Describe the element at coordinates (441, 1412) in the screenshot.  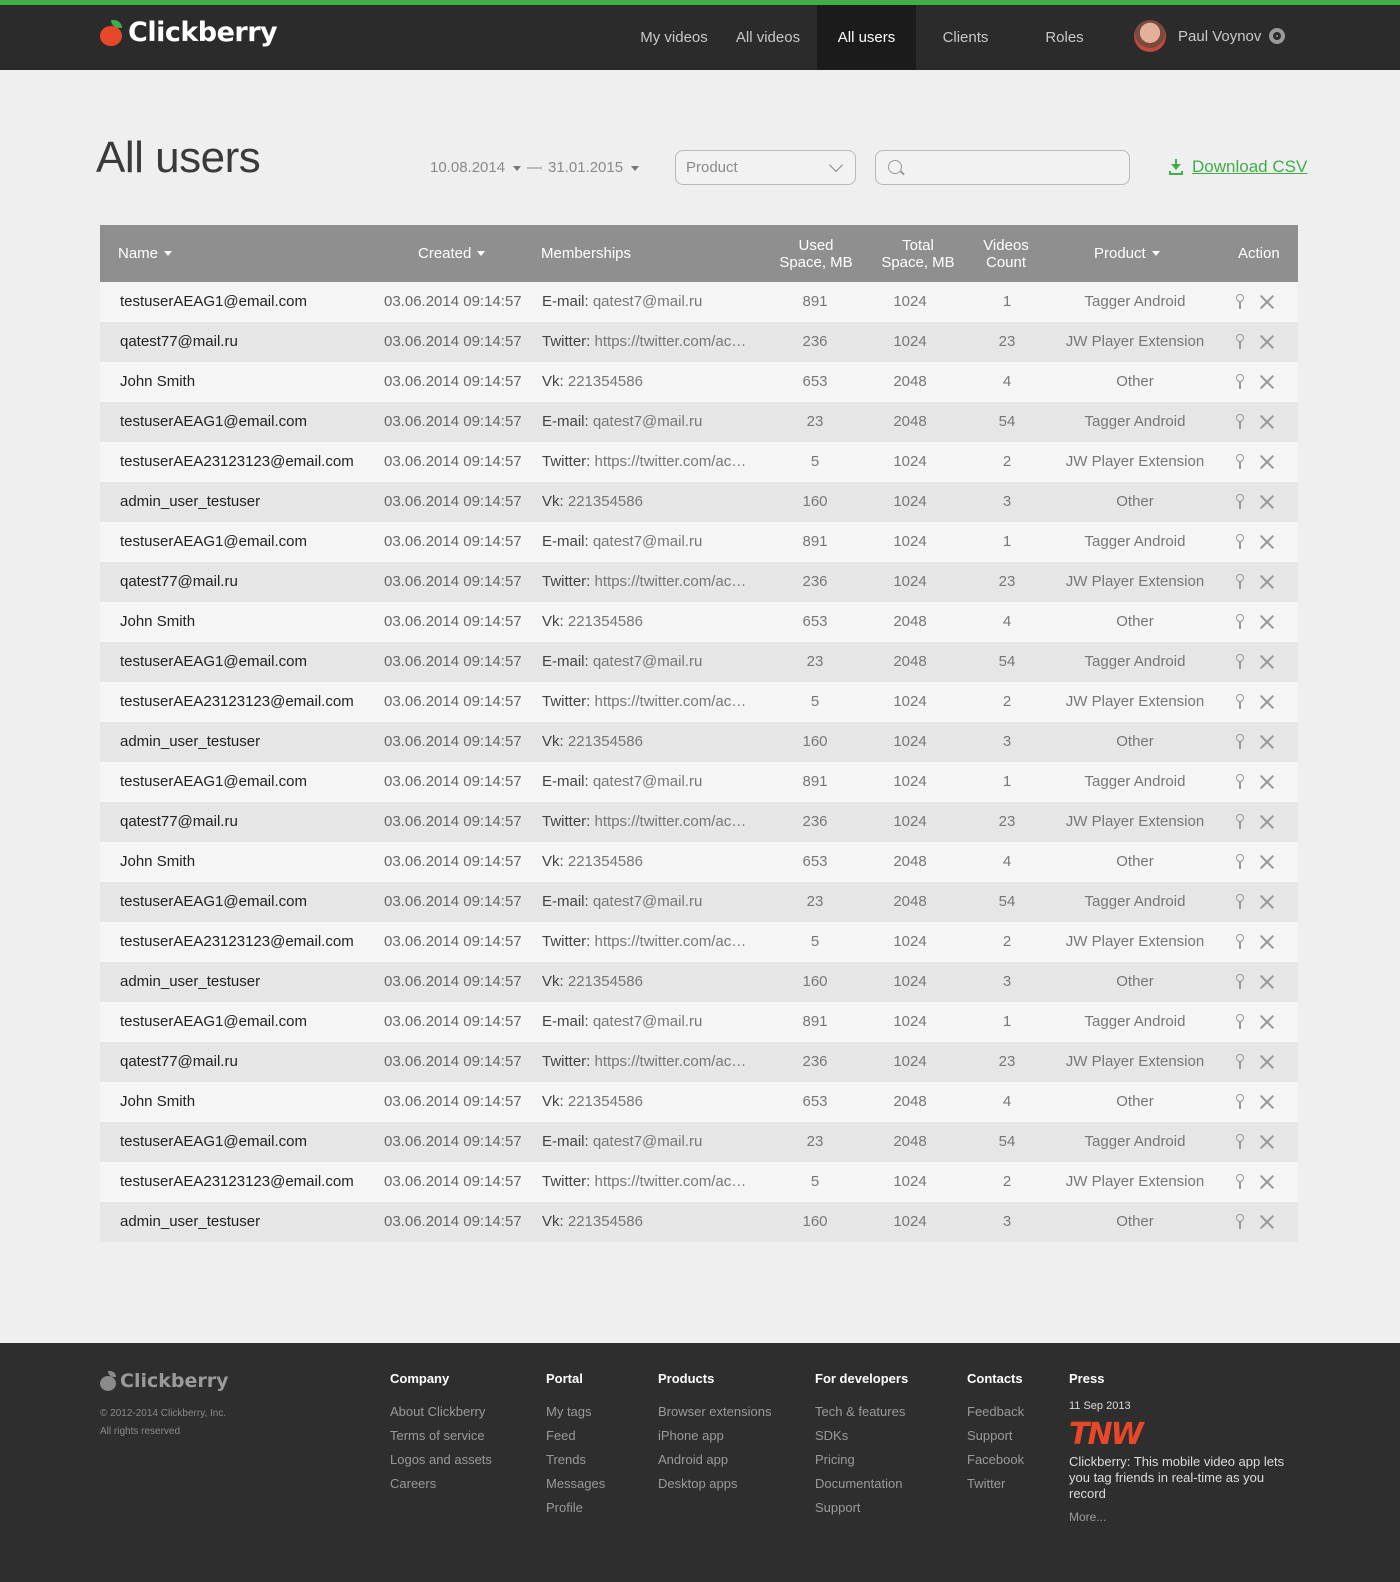
I see `footer-link: About Clickberry` at that location.